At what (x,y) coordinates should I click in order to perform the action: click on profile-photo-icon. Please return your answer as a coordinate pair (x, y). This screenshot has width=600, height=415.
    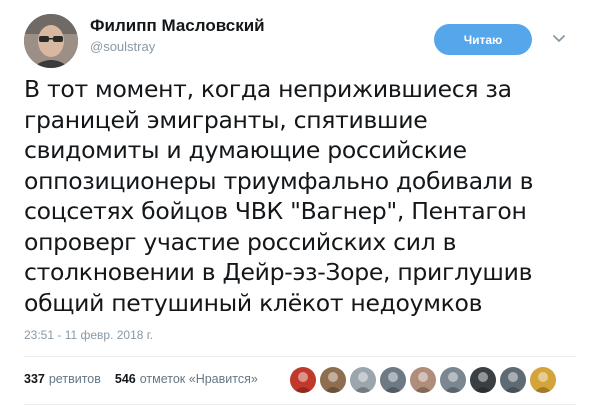
    Looking at the image, I should click on (51, 41).